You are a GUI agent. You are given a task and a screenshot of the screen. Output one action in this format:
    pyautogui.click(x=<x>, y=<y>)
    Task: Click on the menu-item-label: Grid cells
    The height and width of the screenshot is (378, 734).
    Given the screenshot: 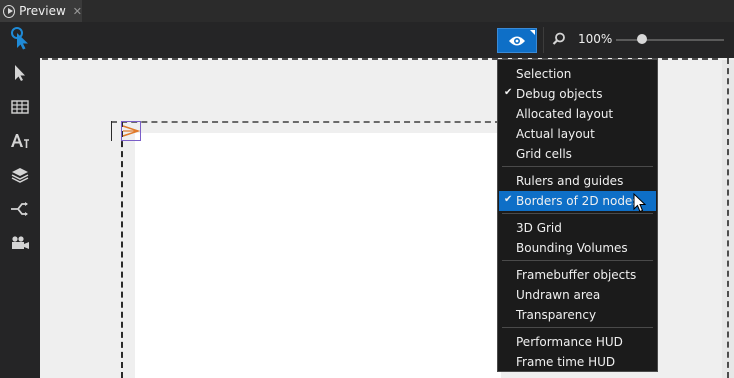 What is the action you would take?
    pyautogui.click(x=544, y=154)
    